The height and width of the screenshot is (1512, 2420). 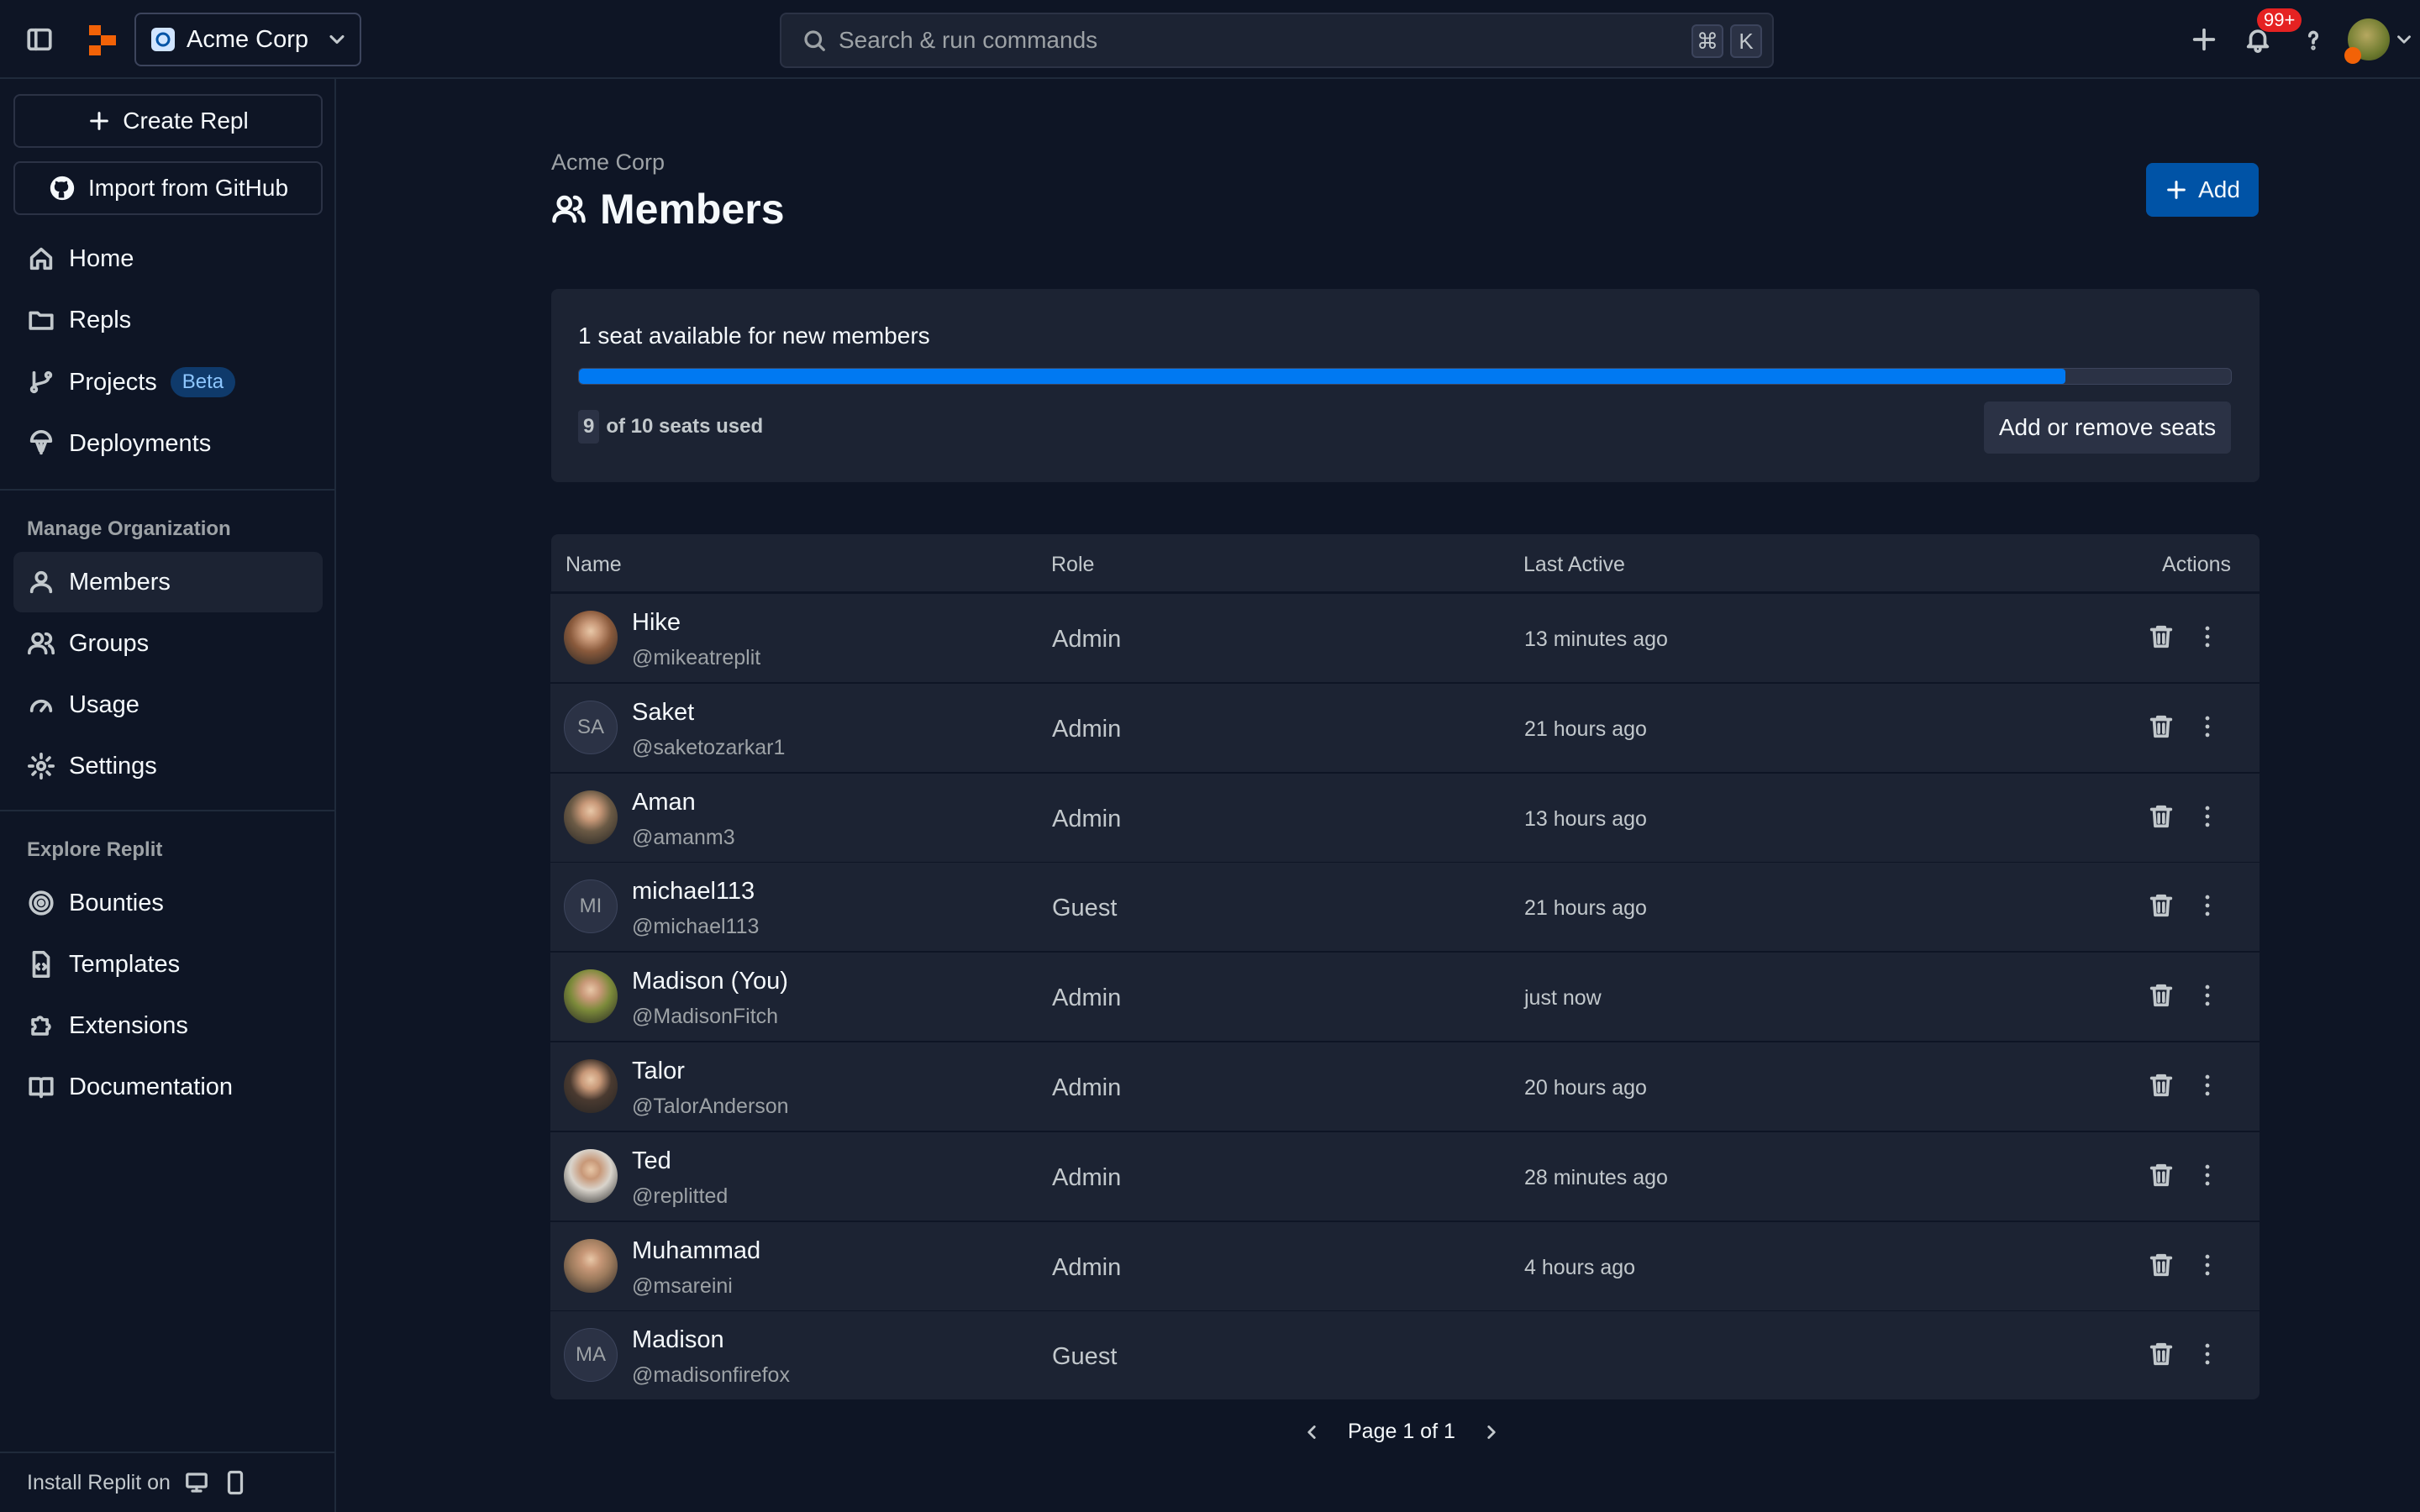 What do you see at coordinates (168, 1087) in the screenshot?
I see `sidebar-item-documentation: Documentation` at bounding box center [168, 1087].